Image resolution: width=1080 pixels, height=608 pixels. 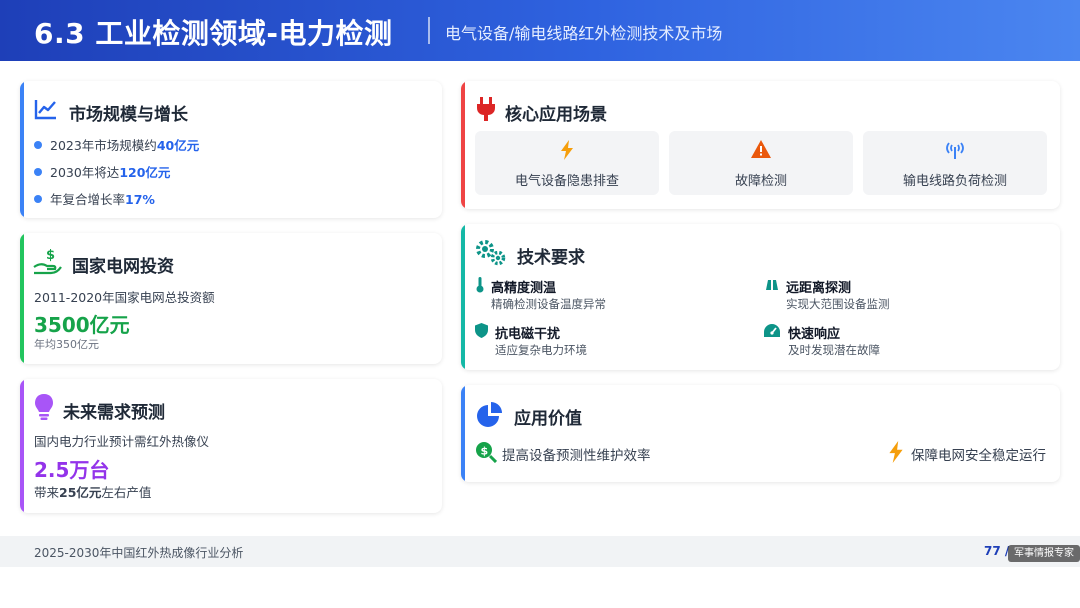 I want to click on forecast-line: 国内电力行业预计需红外热像仪, so click(x=122, y=441).